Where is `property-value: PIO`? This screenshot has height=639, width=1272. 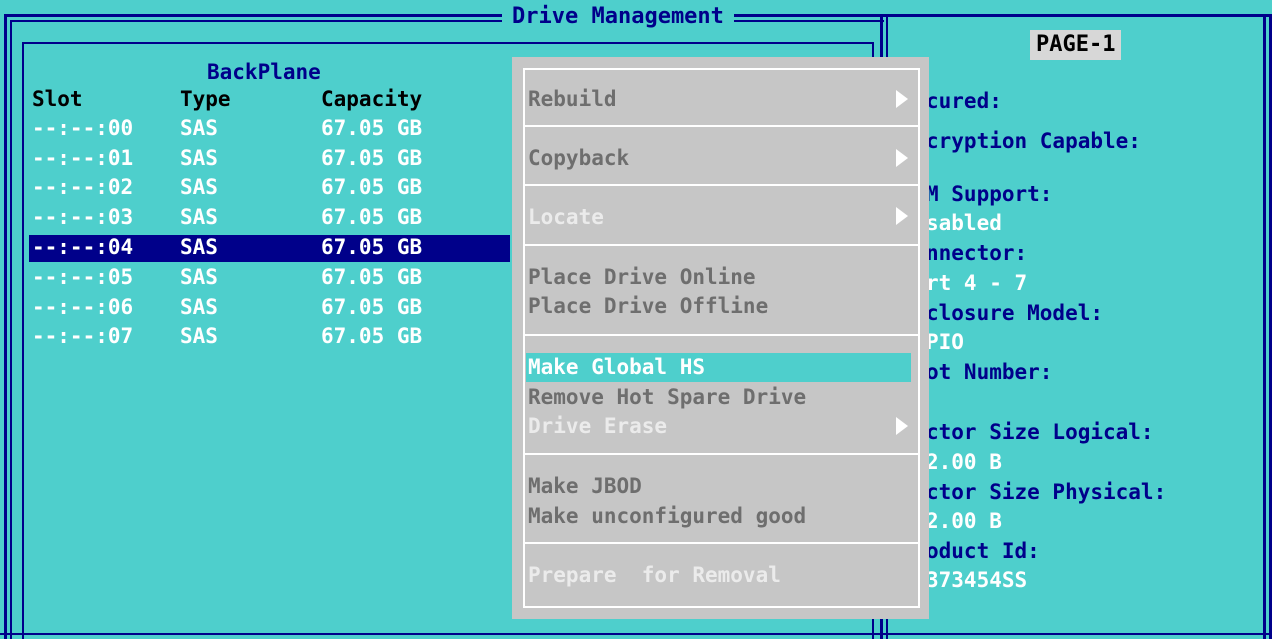
property-value: PIO is located at coordinates (945, 342).